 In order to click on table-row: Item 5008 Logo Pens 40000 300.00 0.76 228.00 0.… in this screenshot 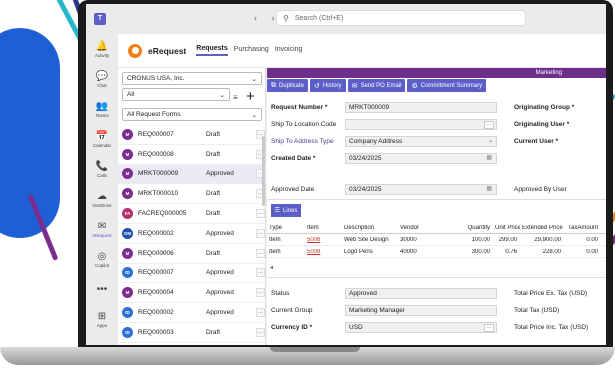, I will do `click(436, 252)`.